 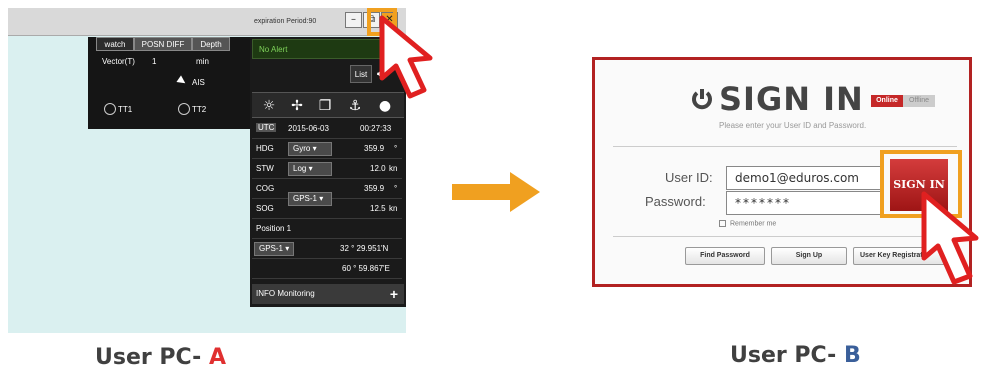 I want to click on tt1-label: TT1, so click(x=125, y=109).